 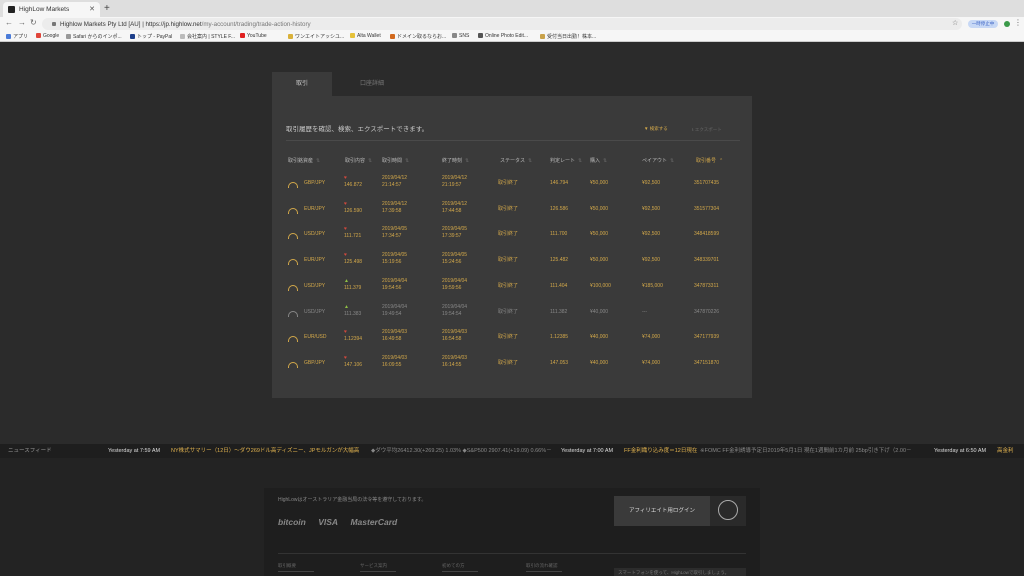 I want to click on payout-cell: ¥74,000, so click(x=651, y=362).